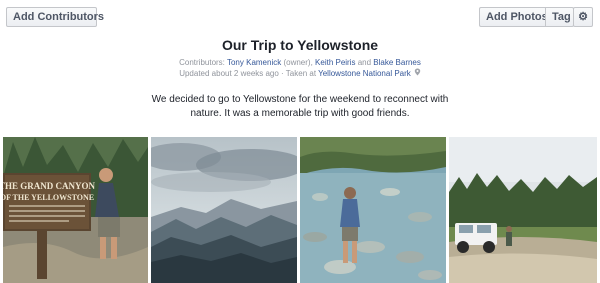  Describe the element at coordinates (49, 186) in the screenshot. I see `sign-text-line-1: THE GRAND CANYON` at that location.